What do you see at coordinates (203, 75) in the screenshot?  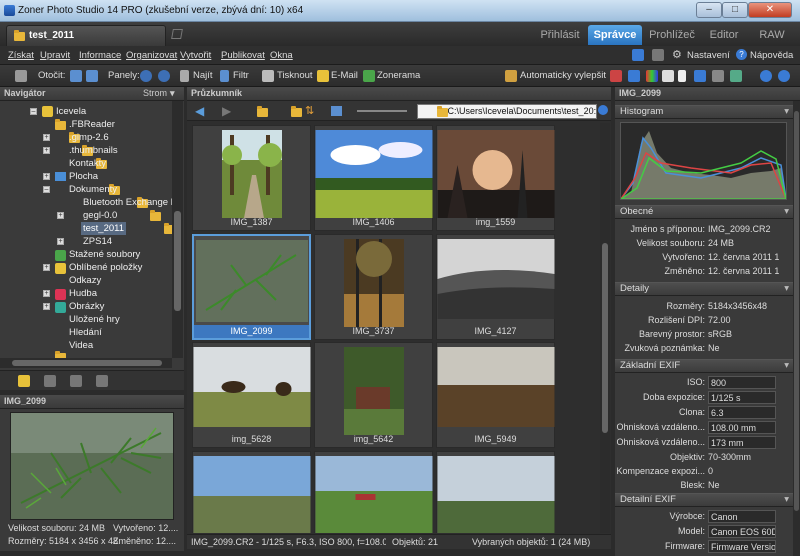 I see `find-button: Najít` at bounding box center [203, 75].